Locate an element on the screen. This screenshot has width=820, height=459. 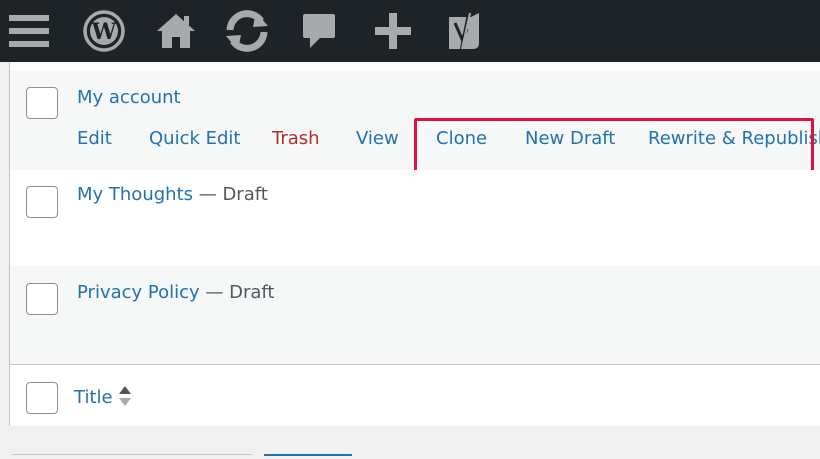
post-title-link: My account is located at coordinates (129, 97).